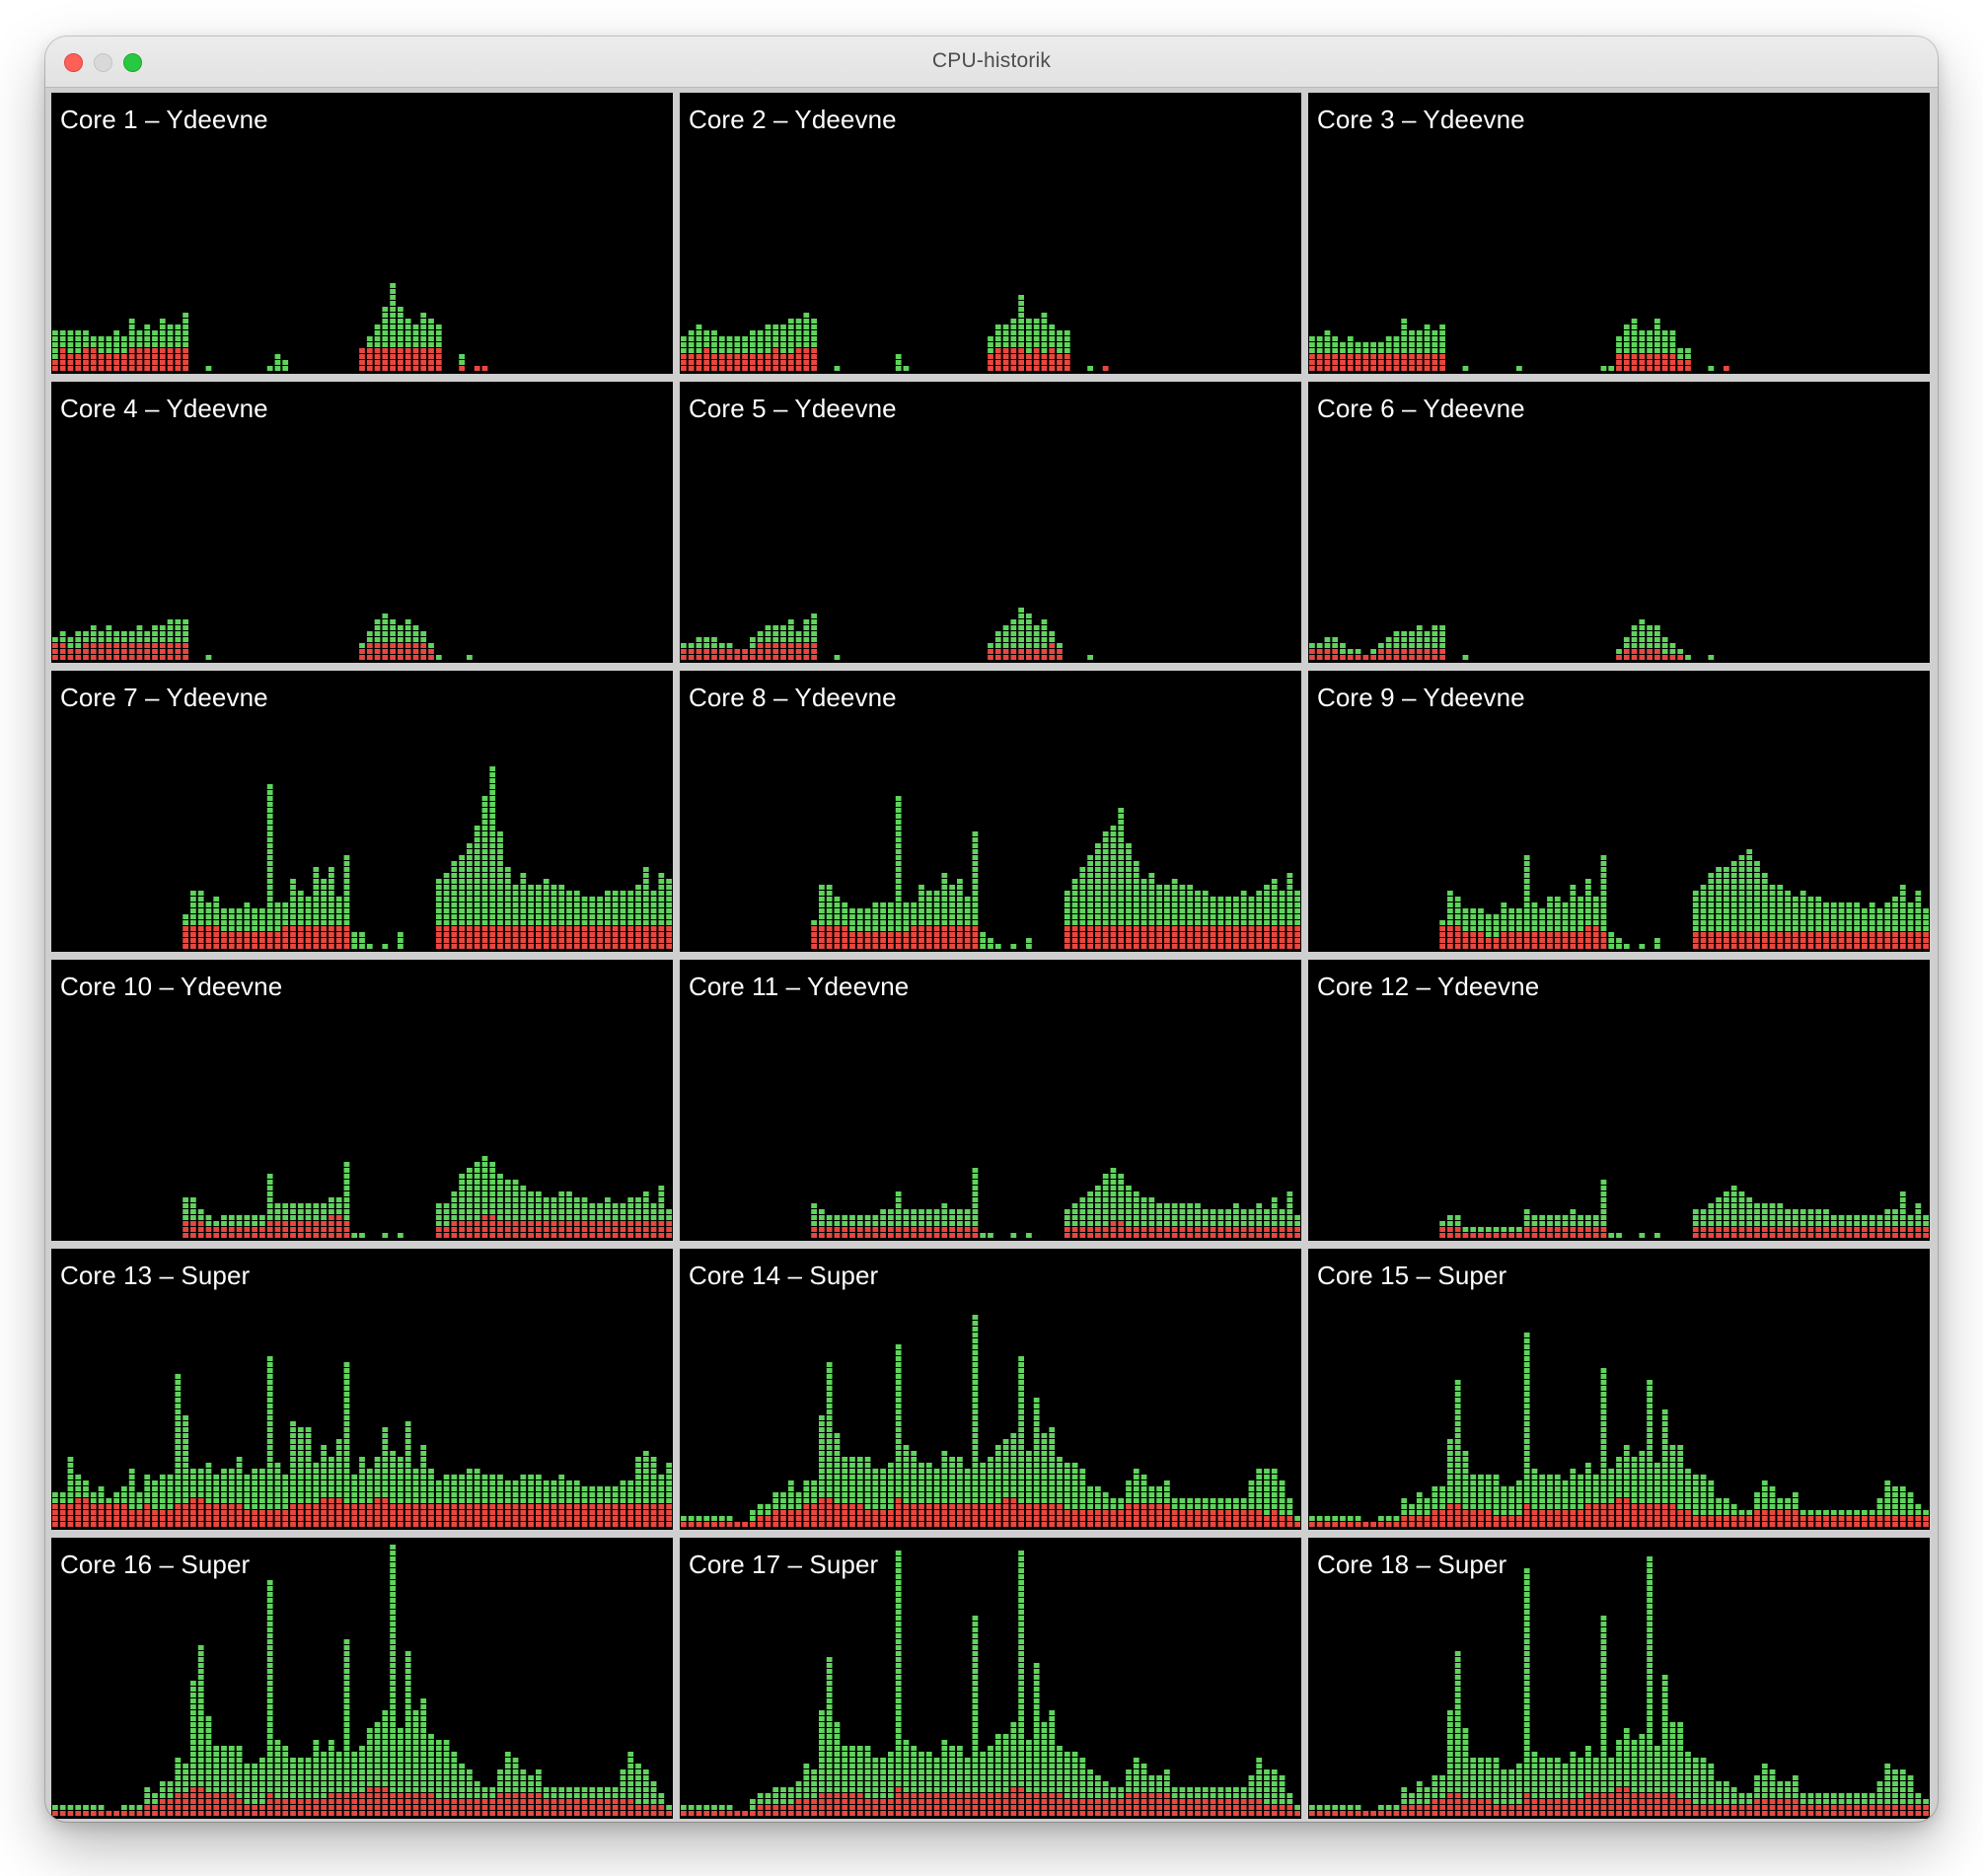 The height and width of the screenshot is (1876, 1983). Describe the element at coordinates (990, 233) in the screenshot. I see `core-panel-2: Core 2 – Ydeevne` at that location.